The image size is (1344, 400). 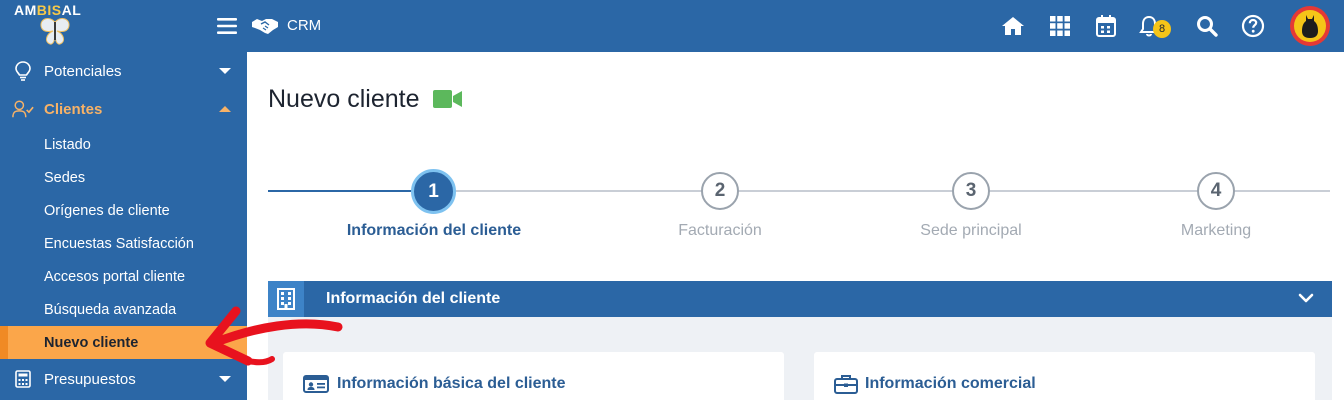 What do you see at coordinates (123, 210) in the screenshot?
I see `sidebar-subitem-origenes: Orígenes de cliente` at bounding box center [123, 210].